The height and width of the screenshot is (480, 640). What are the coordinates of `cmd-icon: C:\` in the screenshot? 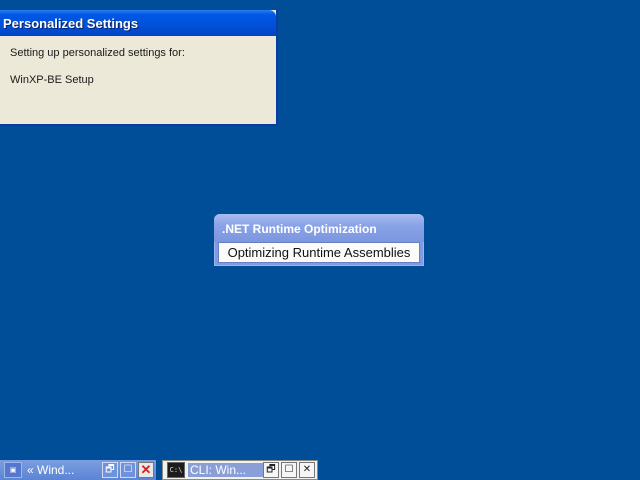 It's located at (176, 470).